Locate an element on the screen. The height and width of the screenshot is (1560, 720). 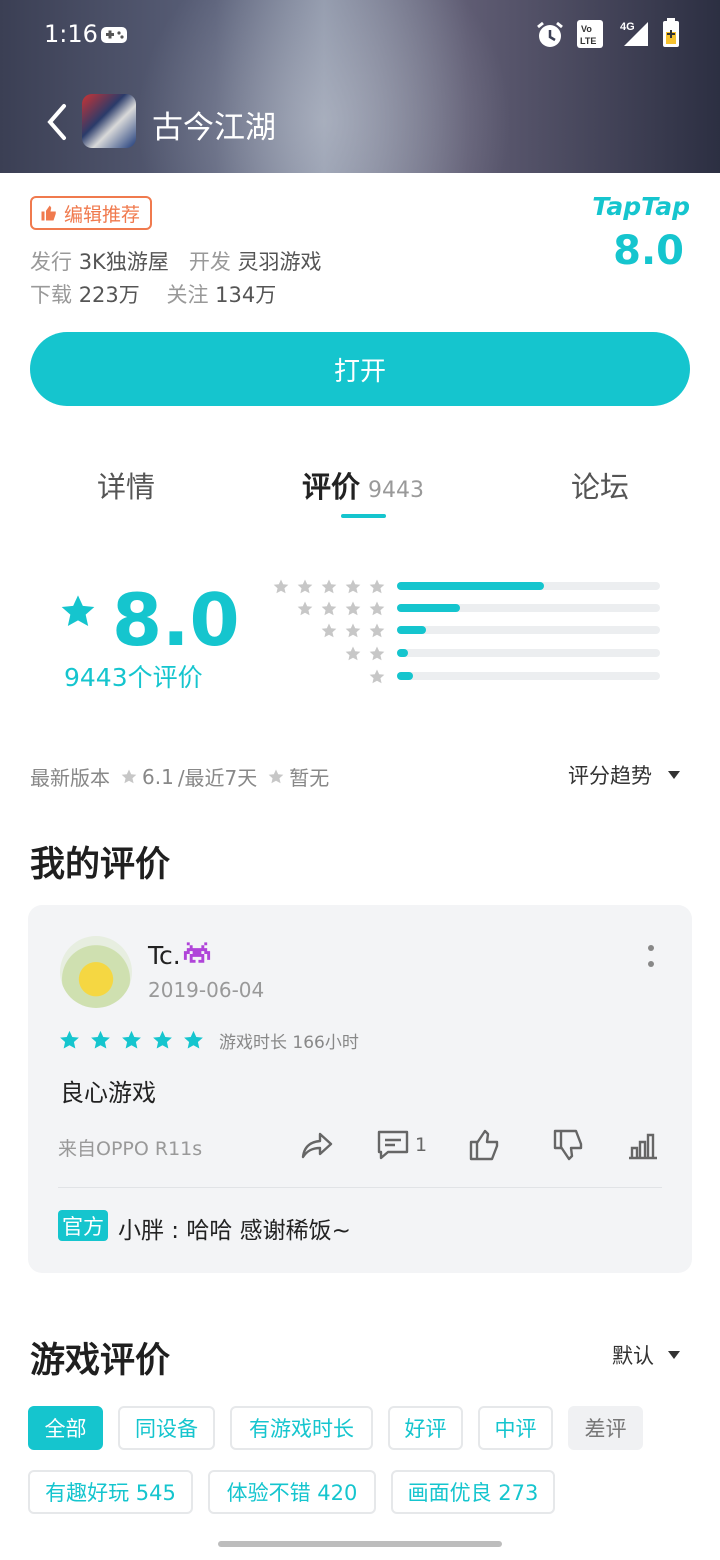
rating-bar-2-star is located at coordinates (462, 653).